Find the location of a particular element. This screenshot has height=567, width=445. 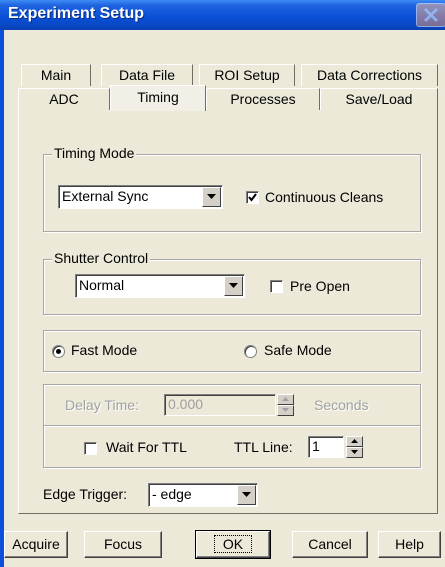

ttl-line-input: 1 is located at coordinates (326, 447).